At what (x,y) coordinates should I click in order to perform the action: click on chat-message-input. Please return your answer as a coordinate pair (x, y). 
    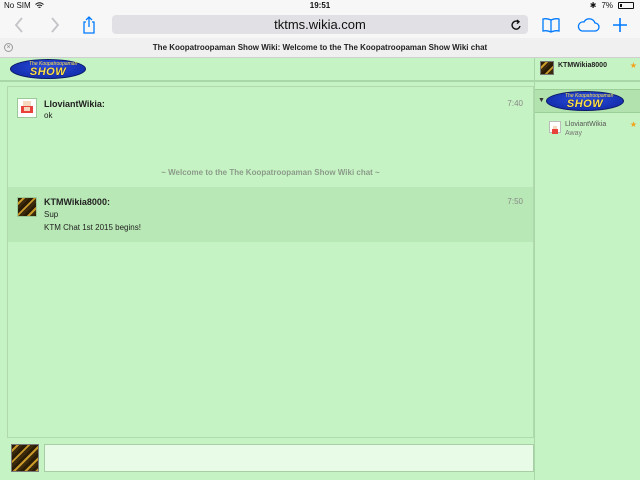
    Looking at the image, I should click on (289, 458).